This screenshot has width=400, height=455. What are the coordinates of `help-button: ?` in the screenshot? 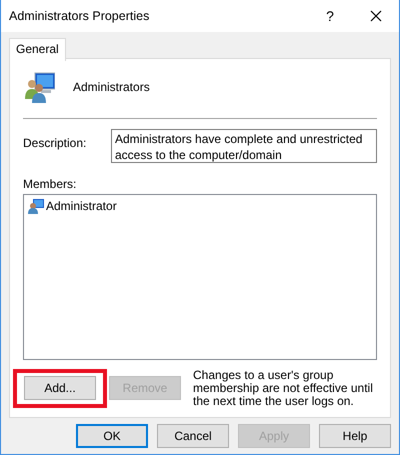 It's located at (330, 16).